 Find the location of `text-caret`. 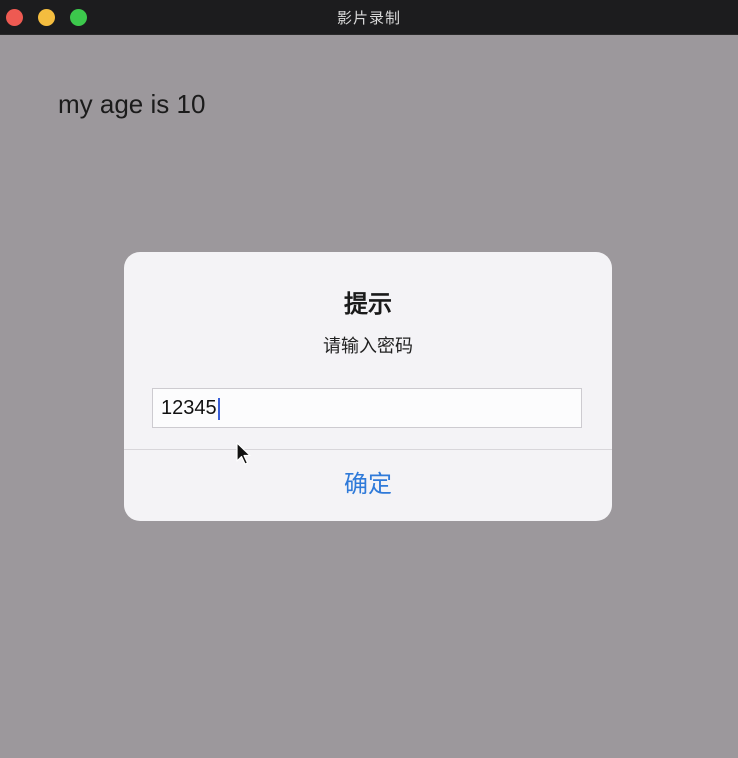

text-caret is located at coordinates (218, 408).